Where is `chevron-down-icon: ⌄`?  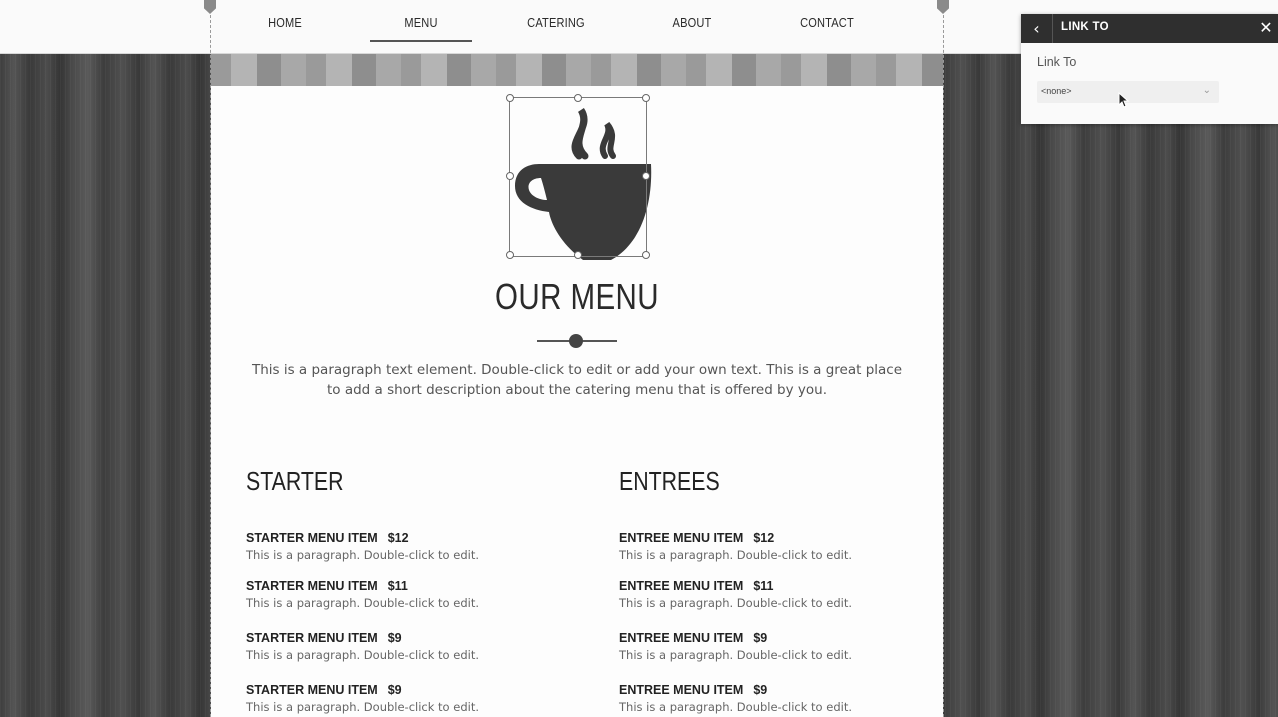
chevron-down-icon: ⌄ is located at coordinates (1206, 90).